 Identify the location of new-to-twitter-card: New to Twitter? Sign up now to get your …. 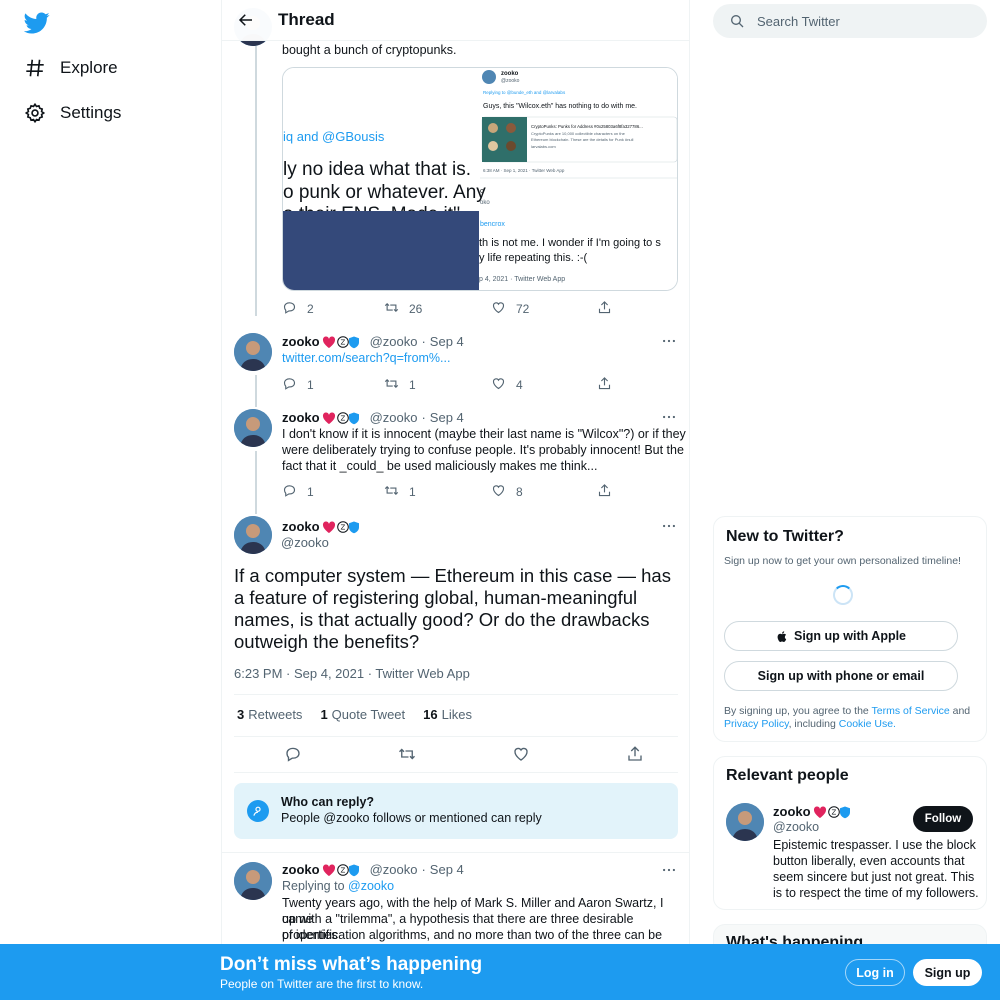
(850, 629).